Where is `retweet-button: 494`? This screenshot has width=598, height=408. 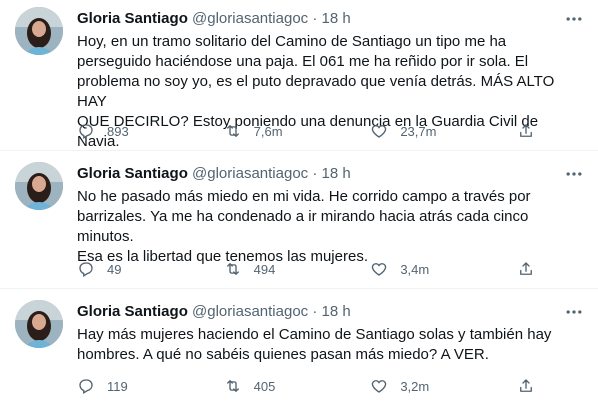
retweet-button: 494 is located at coordinates (279, 269).